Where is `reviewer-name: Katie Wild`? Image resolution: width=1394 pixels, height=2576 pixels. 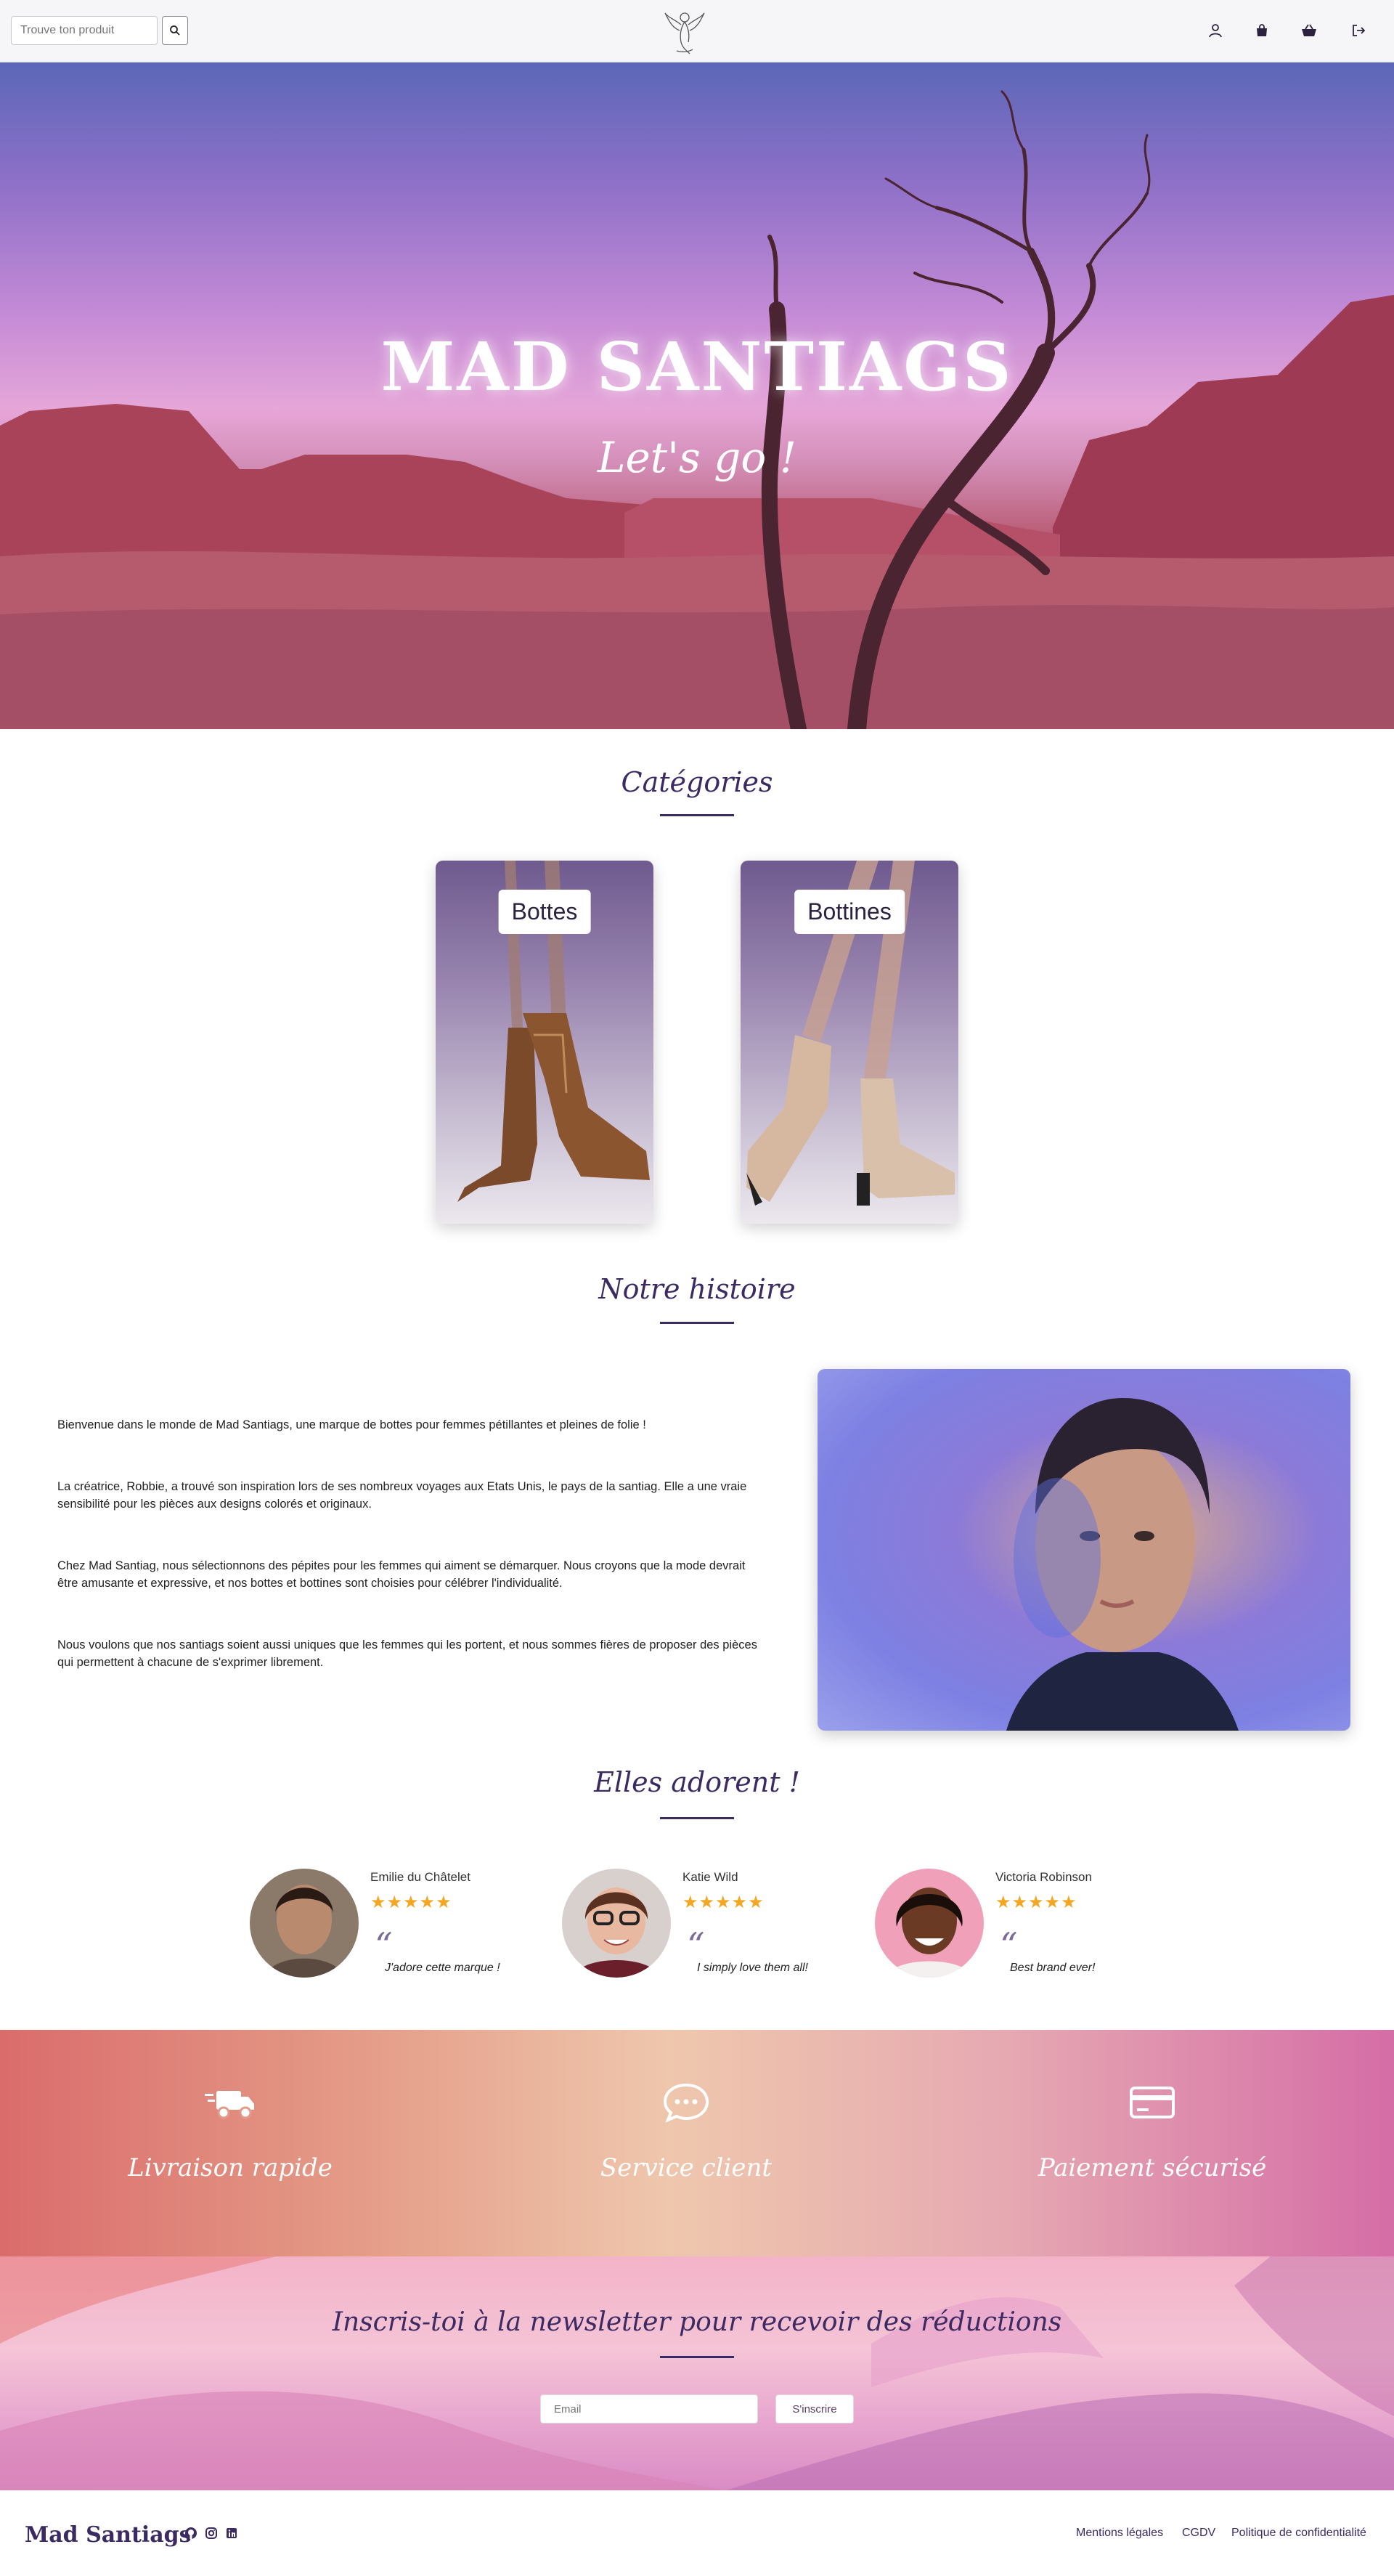
reviewer-name: Katie Wild is located at coordinates (710, 1877).